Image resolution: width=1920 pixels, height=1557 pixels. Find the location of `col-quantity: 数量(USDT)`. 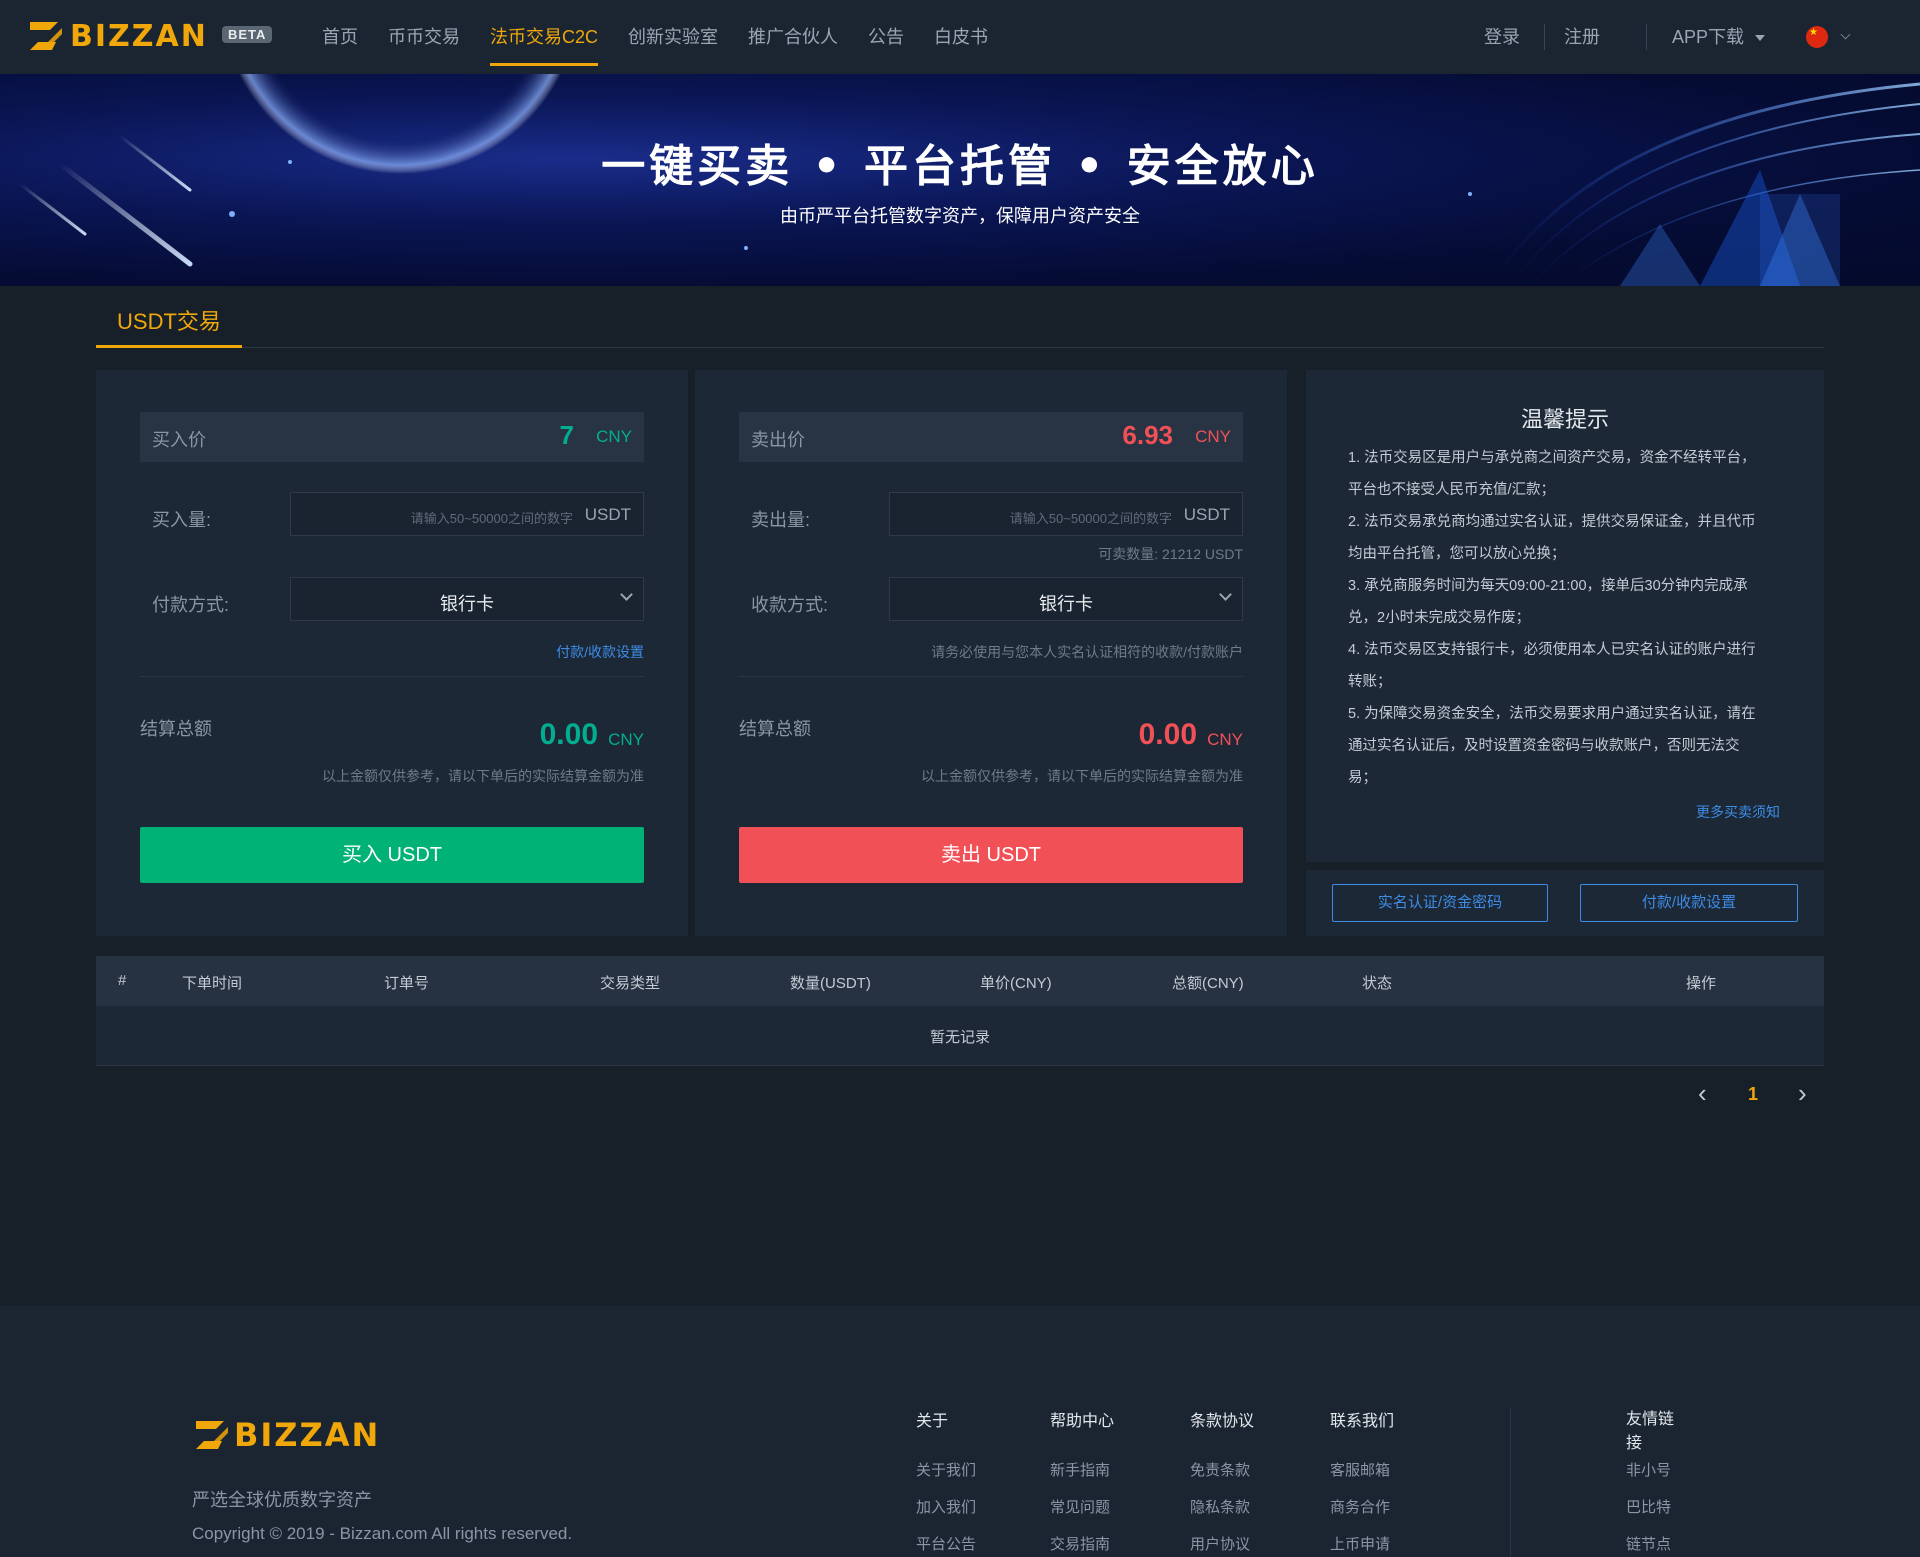

col-quantity: 数量(USDT) is located at coordinates (830, 983).